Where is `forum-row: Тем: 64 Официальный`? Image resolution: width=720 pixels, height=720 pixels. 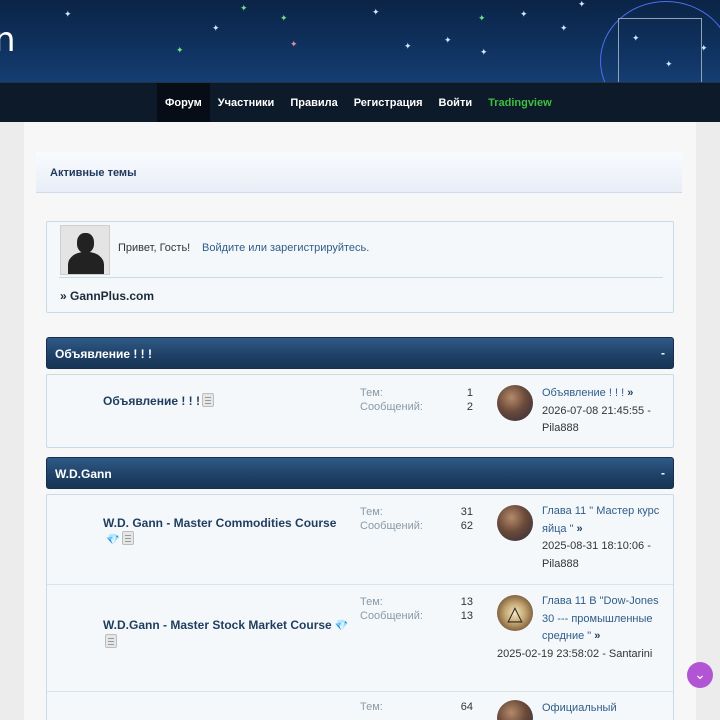
forum-row: Тем: 64 Официальный is located at coordinates (360, 706).